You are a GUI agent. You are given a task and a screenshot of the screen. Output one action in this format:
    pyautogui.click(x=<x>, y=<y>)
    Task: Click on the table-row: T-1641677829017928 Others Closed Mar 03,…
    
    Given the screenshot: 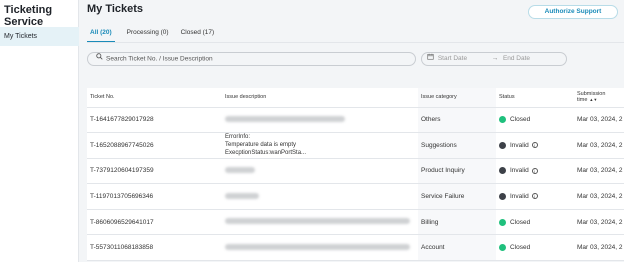 What is the action you would take?
    pyautogui.click(x=355, y=120)
    